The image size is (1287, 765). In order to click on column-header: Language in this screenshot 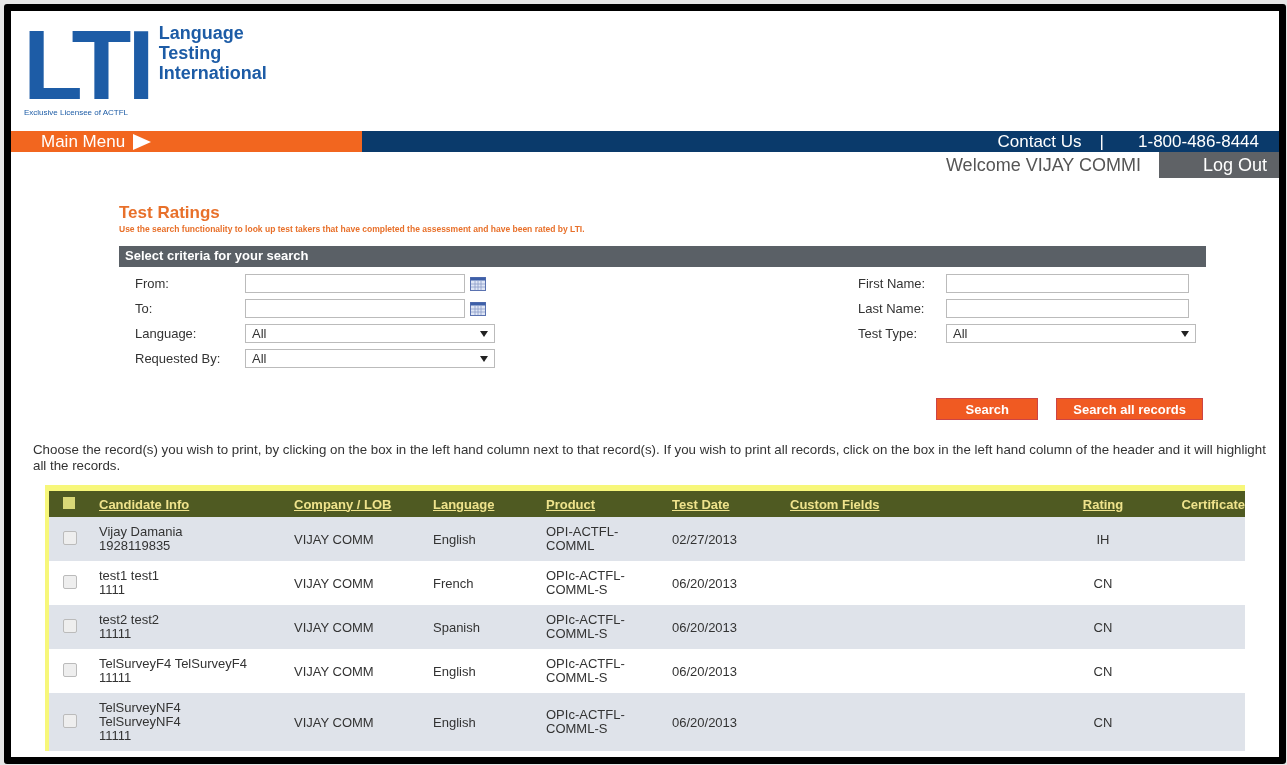, I will do `click(464, 504)`.